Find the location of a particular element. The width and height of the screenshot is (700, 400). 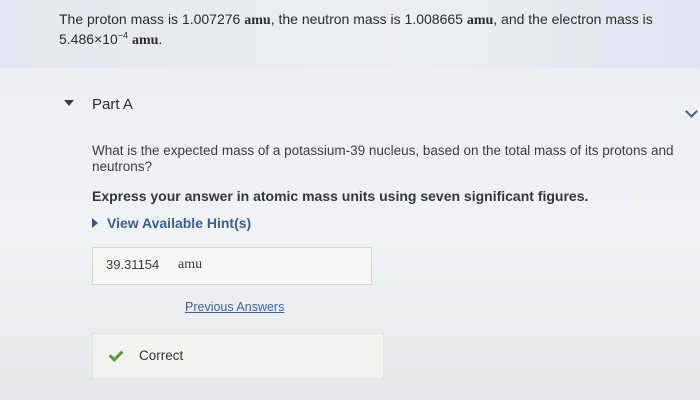

electron-mass-value: 5.486×10 is located at coordinates (88, 39).